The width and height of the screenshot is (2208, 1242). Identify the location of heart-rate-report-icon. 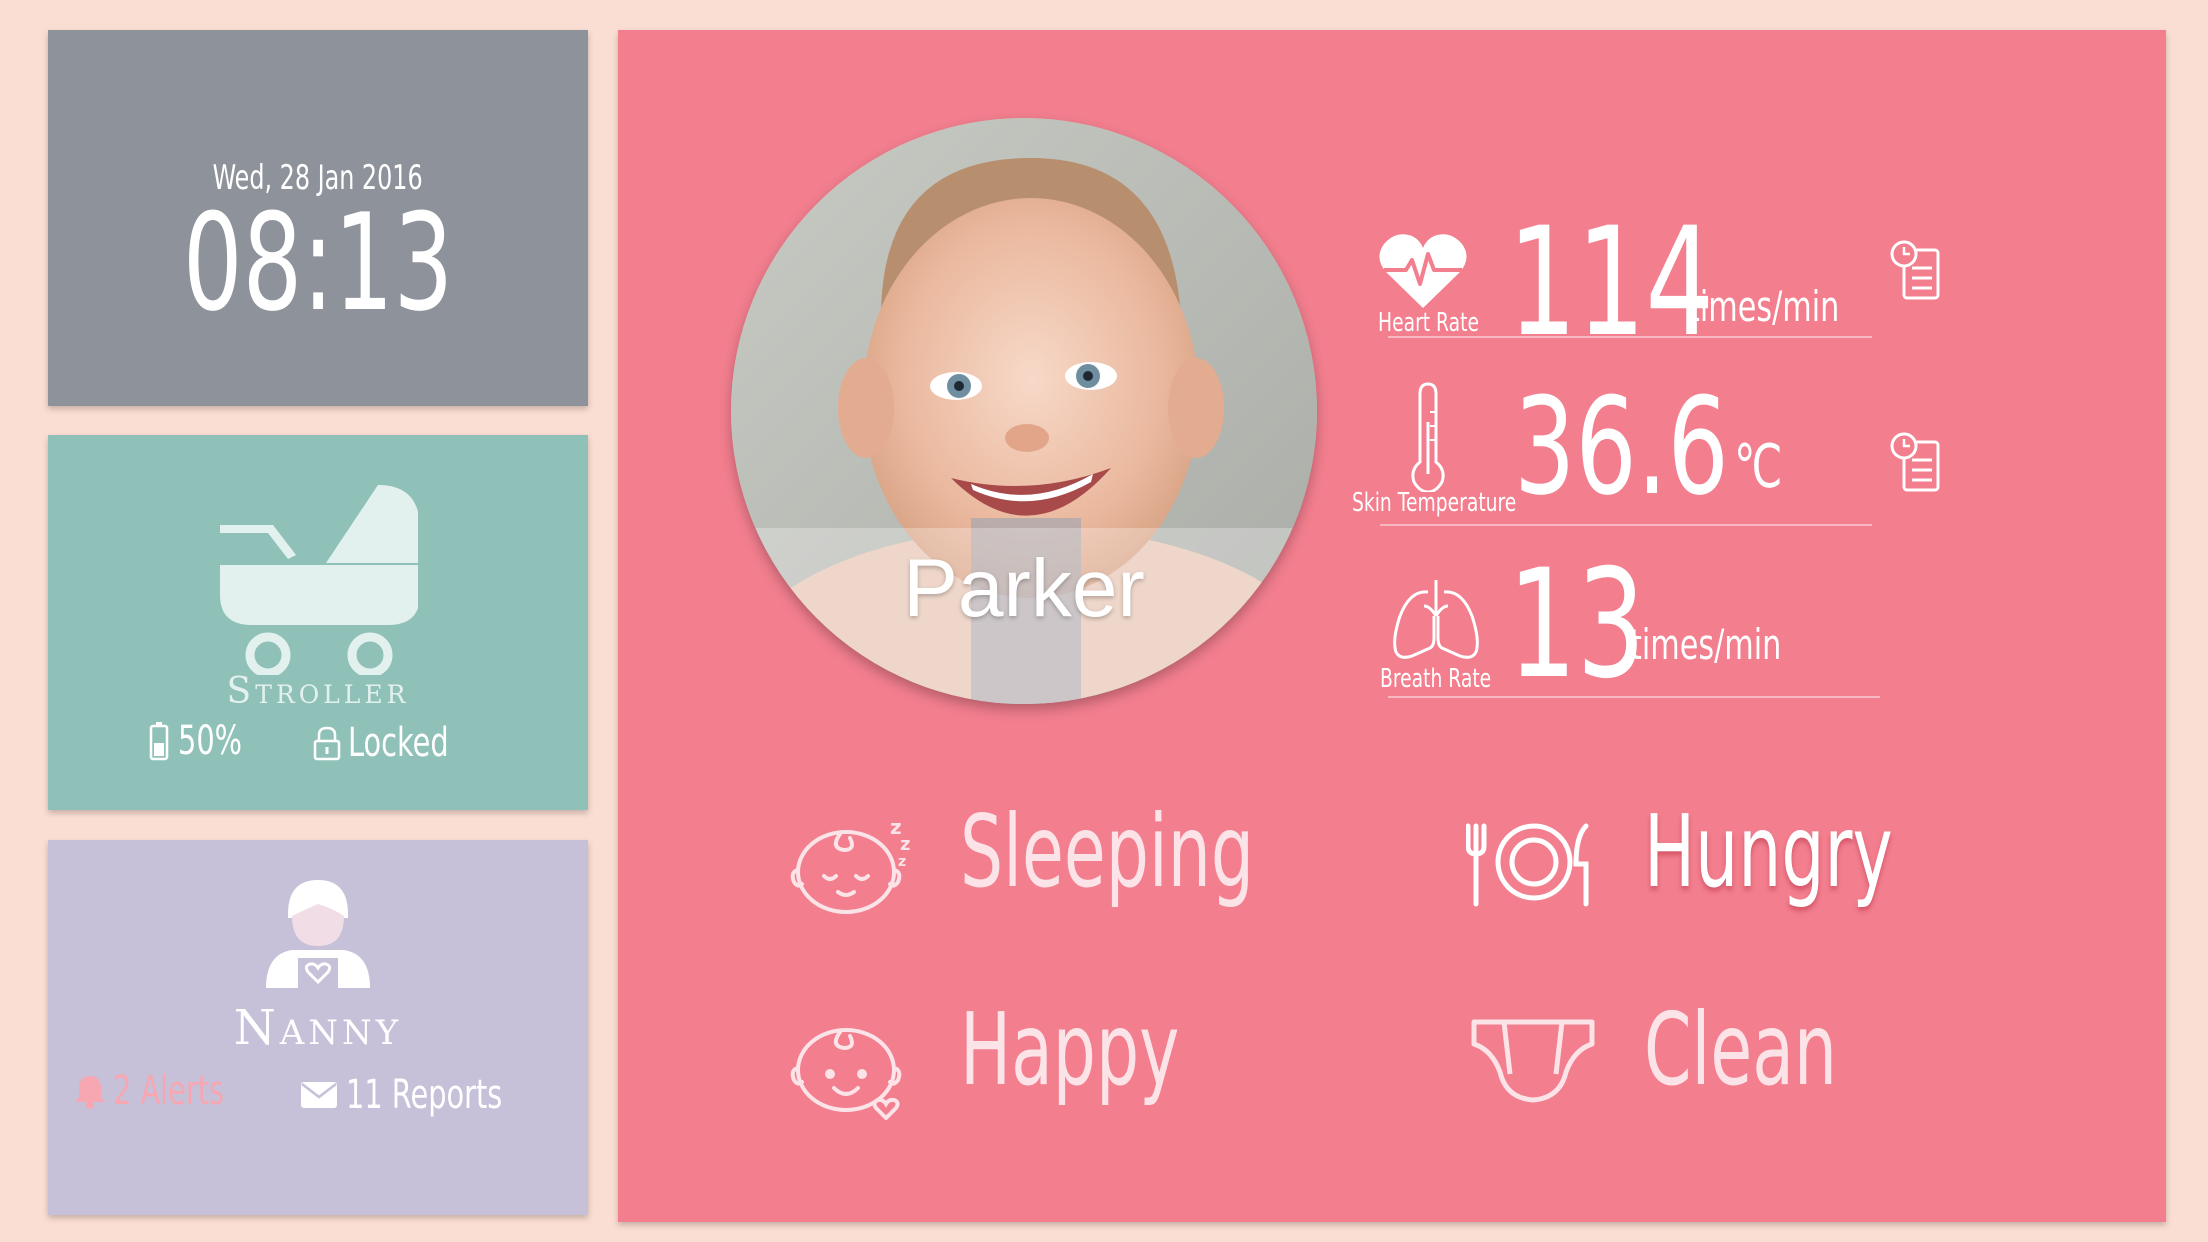
(1916, 272).